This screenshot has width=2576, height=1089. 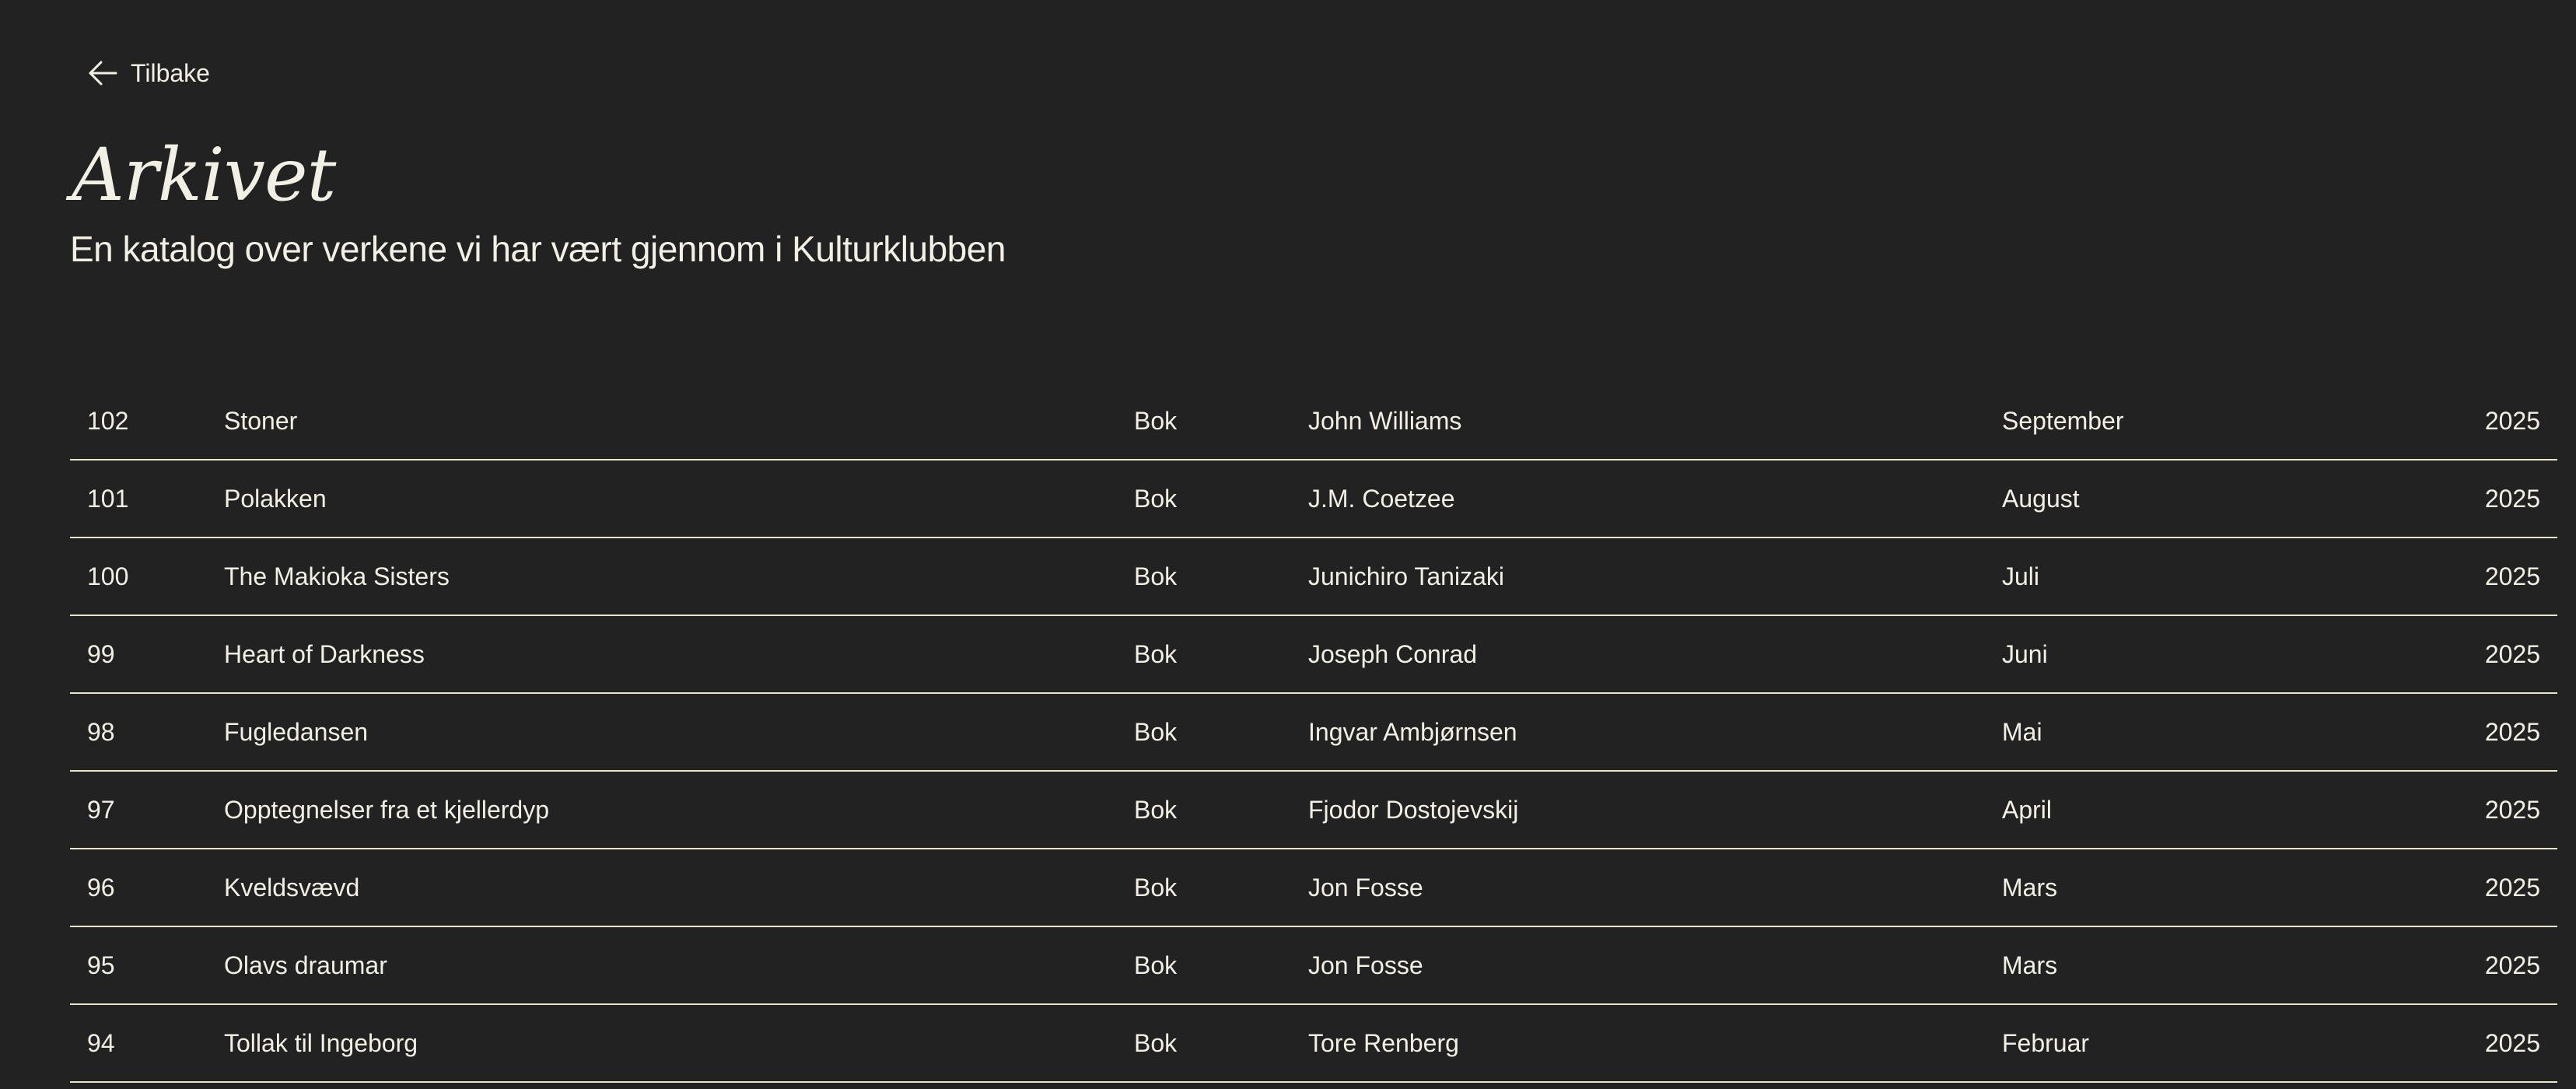 What do you see at coordinates (108, 576) in the screenshot?
I see `row-number: 100` at bounding box center [108, 576].